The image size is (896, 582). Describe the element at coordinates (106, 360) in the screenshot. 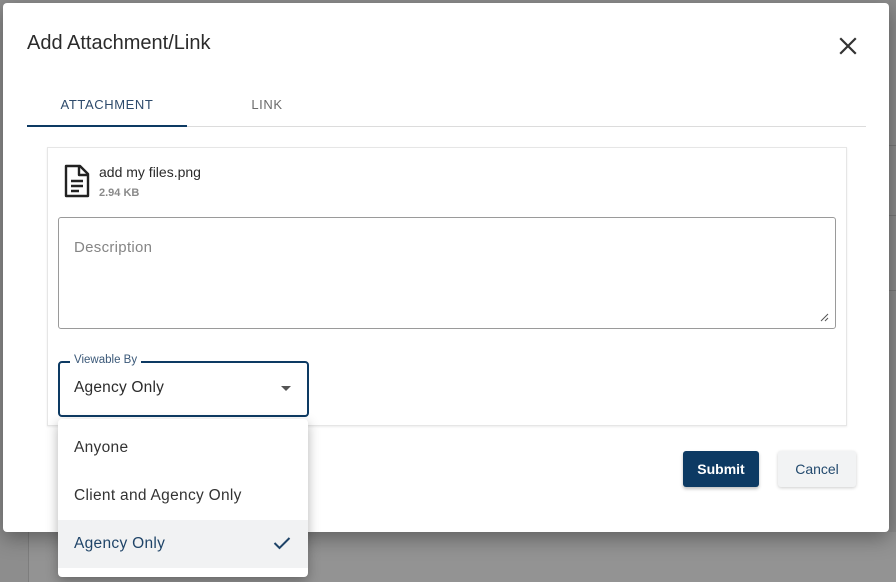

I see `viewable-by-label: Viewable By` at that location.